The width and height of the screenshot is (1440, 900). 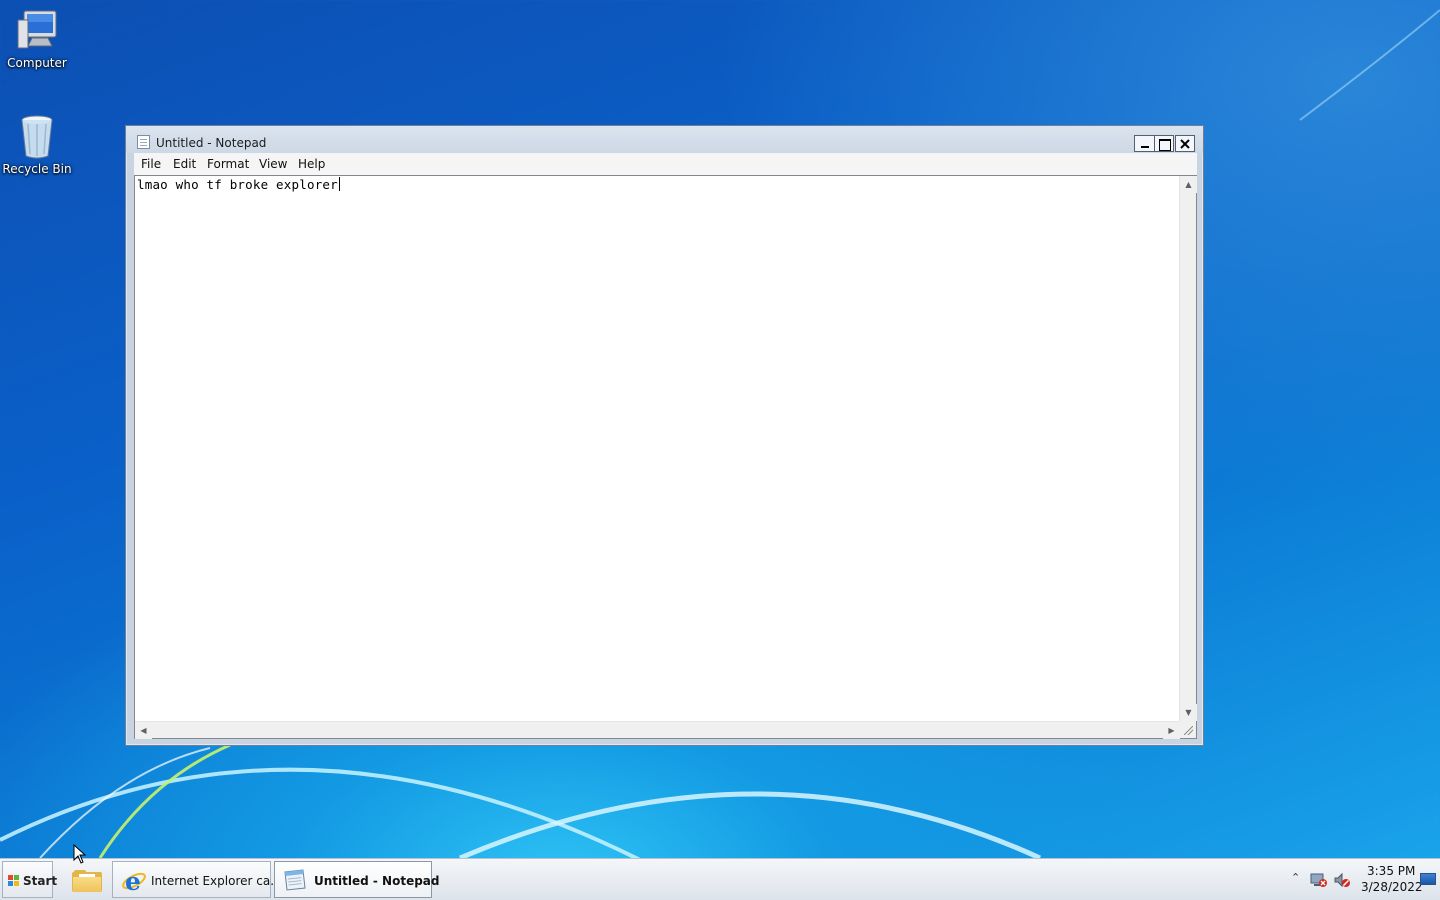 What do you see at coordinates (1295, 877) in the screenshot?
I see `show-hidden-icons-icon: ⌃` at bounding box center [1295, 877].